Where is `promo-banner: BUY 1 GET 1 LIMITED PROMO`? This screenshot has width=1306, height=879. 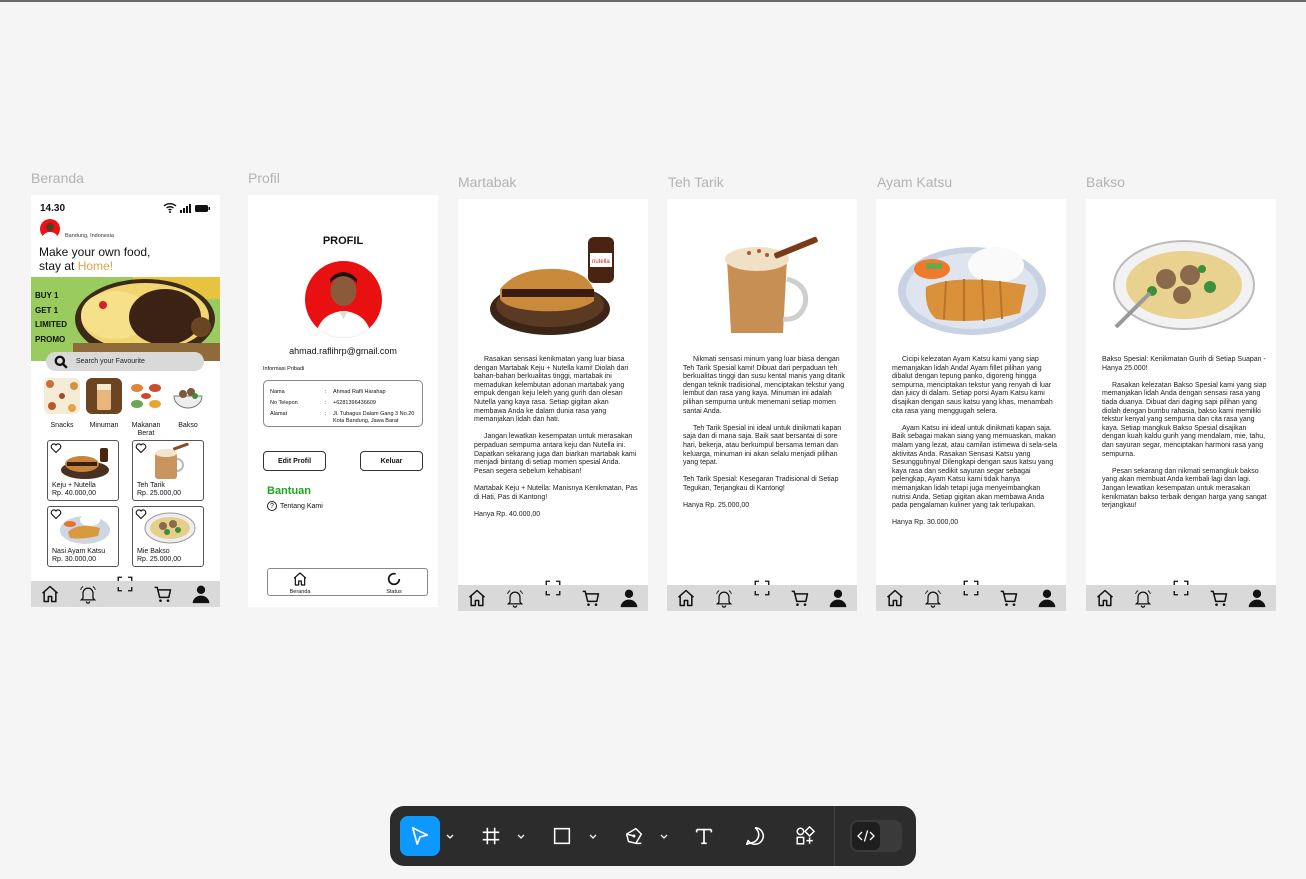
promo-banner: BUY 1 GET 1 LIMITED PROMO is located at coordinates (125, 319).